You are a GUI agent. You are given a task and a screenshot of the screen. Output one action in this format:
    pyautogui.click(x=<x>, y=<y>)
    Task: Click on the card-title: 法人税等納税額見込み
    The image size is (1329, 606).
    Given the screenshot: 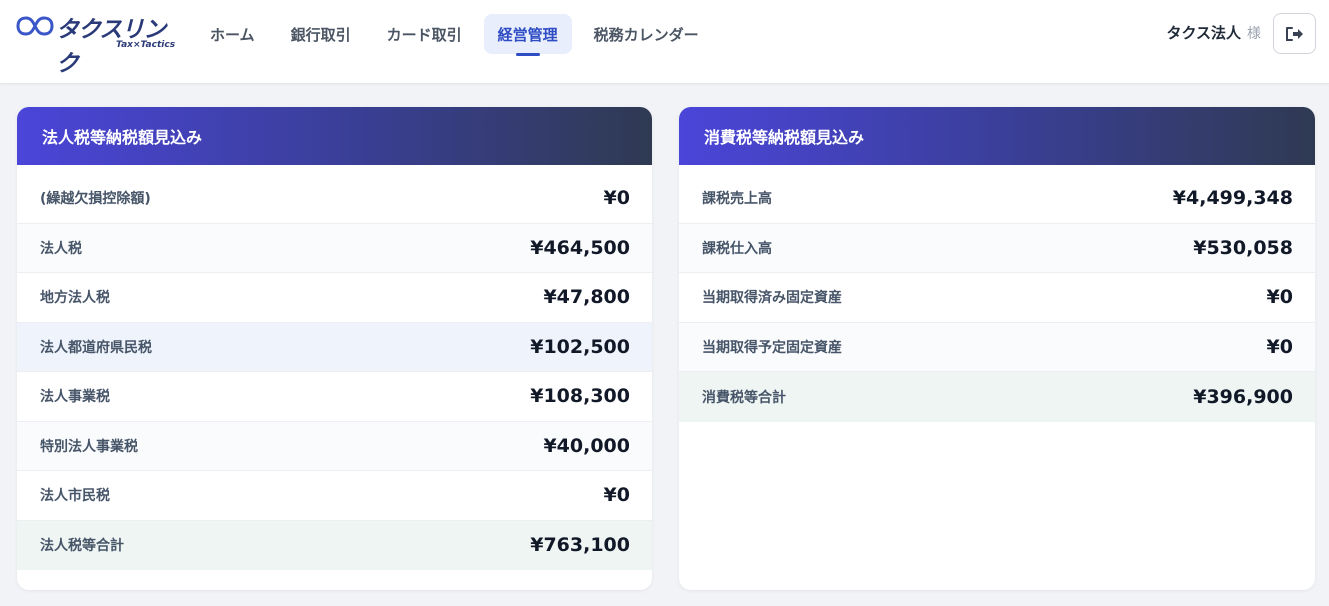 What is the action you would take?
    pyautogui.click(x=334, y=136)
    